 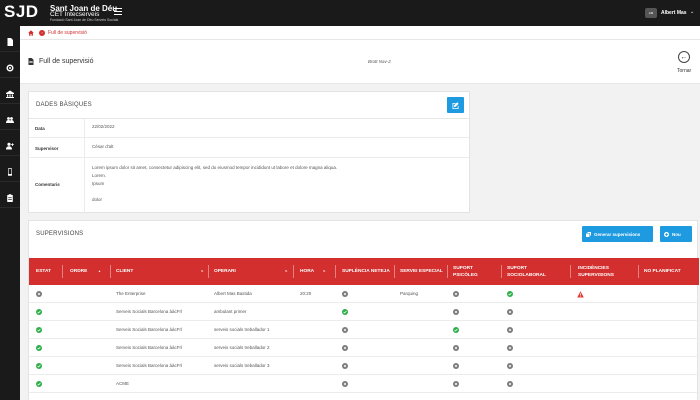 What do you see at coordinates (580, 293) in the screenshot?
I see `warning-icon` at bounding box center [580, 293].